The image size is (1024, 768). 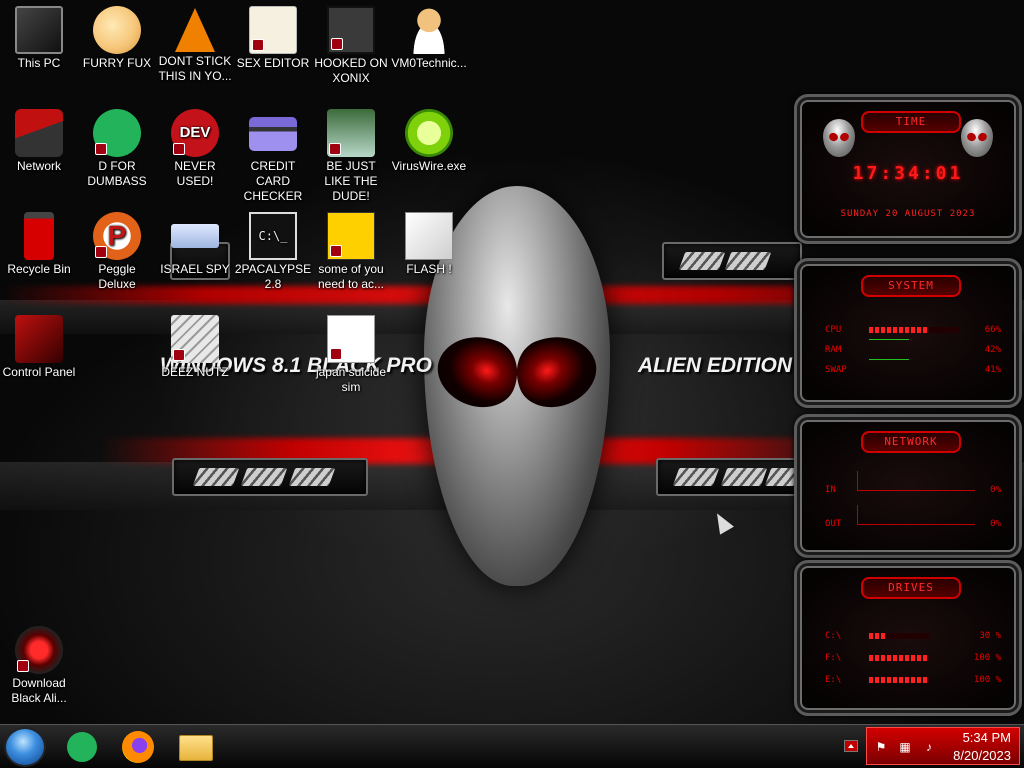 I want to click on icon-label: BE JUST LIKE THE DUDE!, so click(x=351, y=181).